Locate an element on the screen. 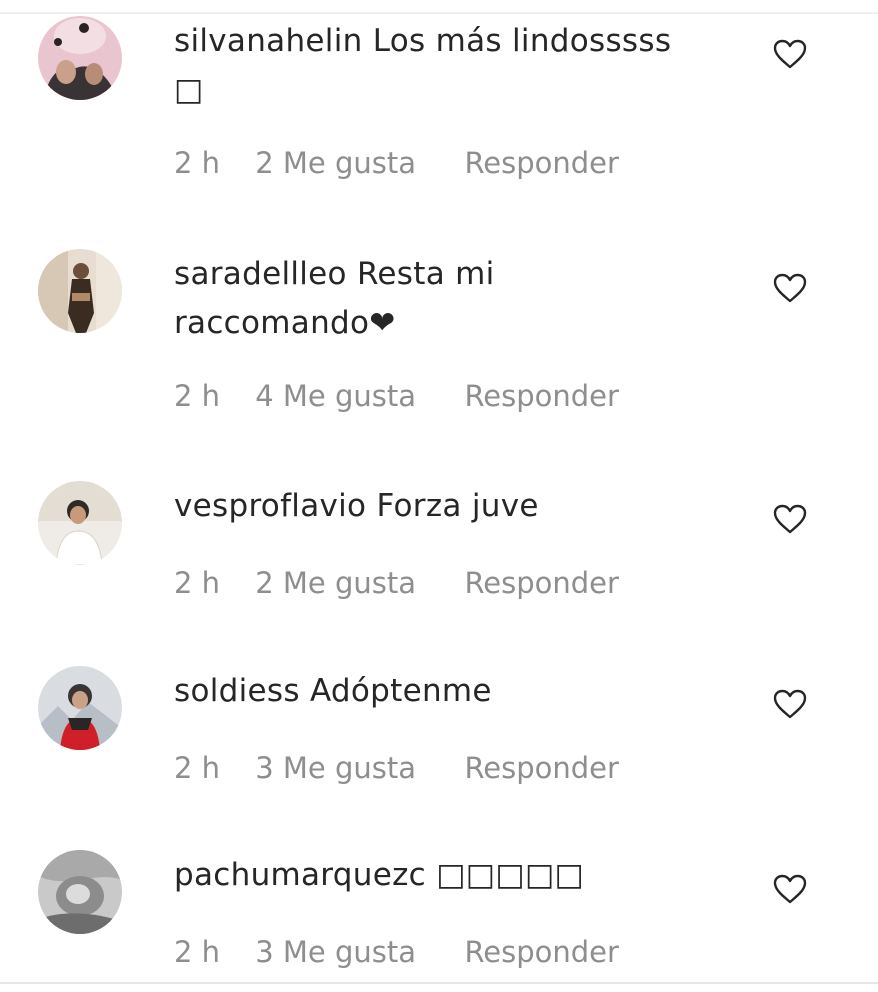 The image size is (878, 992). comment-username: soldiess is located at coordinates (237, 691).